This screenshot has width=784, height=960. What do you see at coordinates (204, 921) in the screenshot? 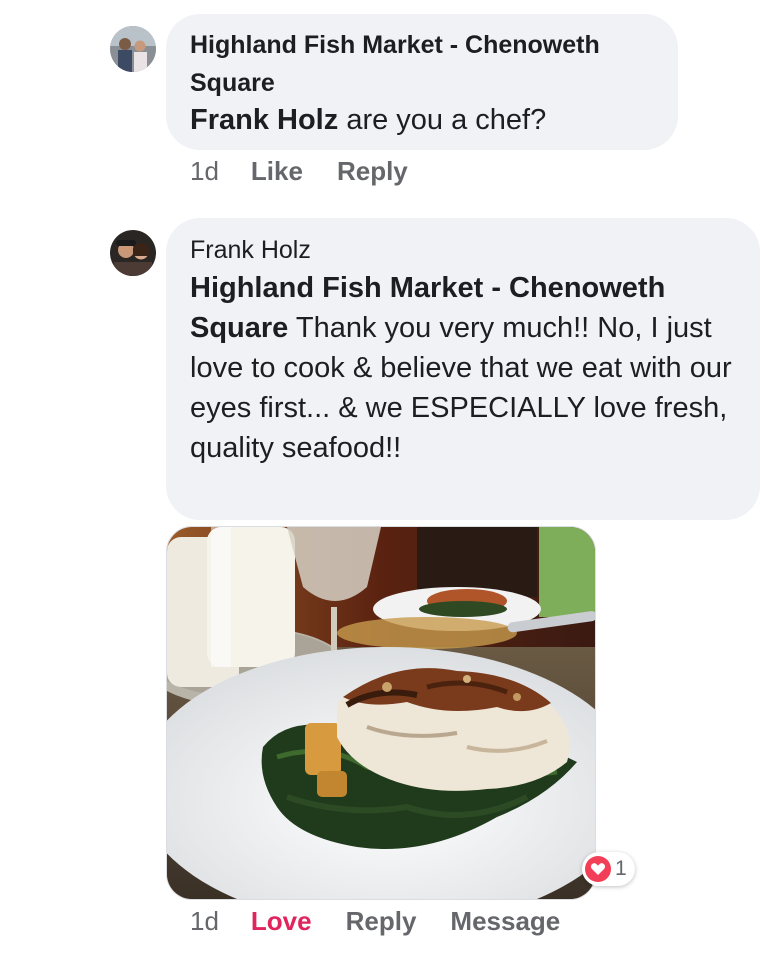
I see `comment-timestamp: 1d` at bounding box center [204, 921].